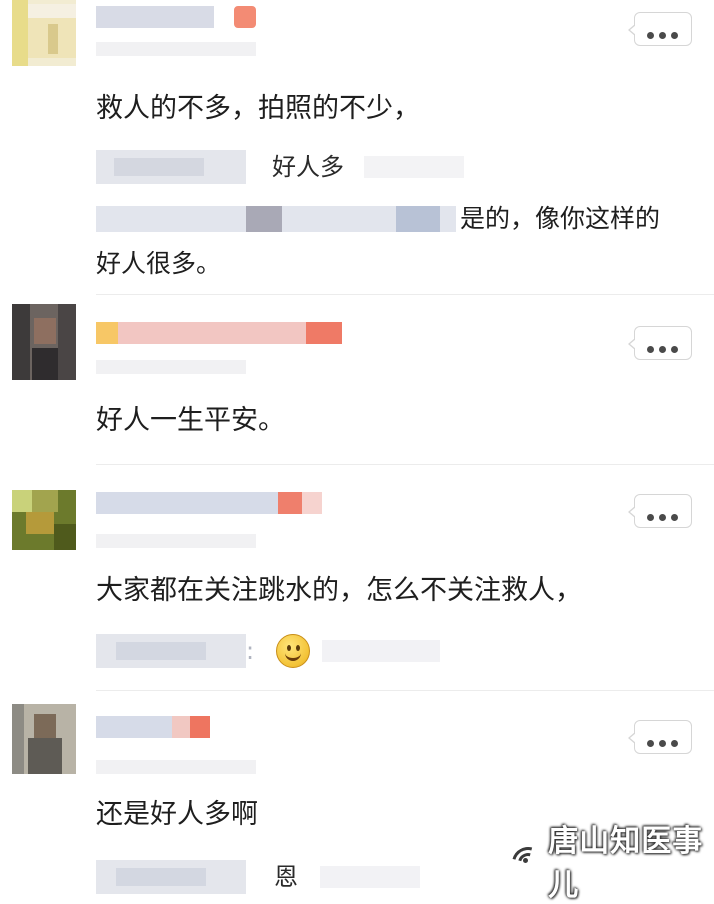 The image size is (714, 904). I want to click on comment-text: 救人的不多，拍照的不少，, so click(258, 108).